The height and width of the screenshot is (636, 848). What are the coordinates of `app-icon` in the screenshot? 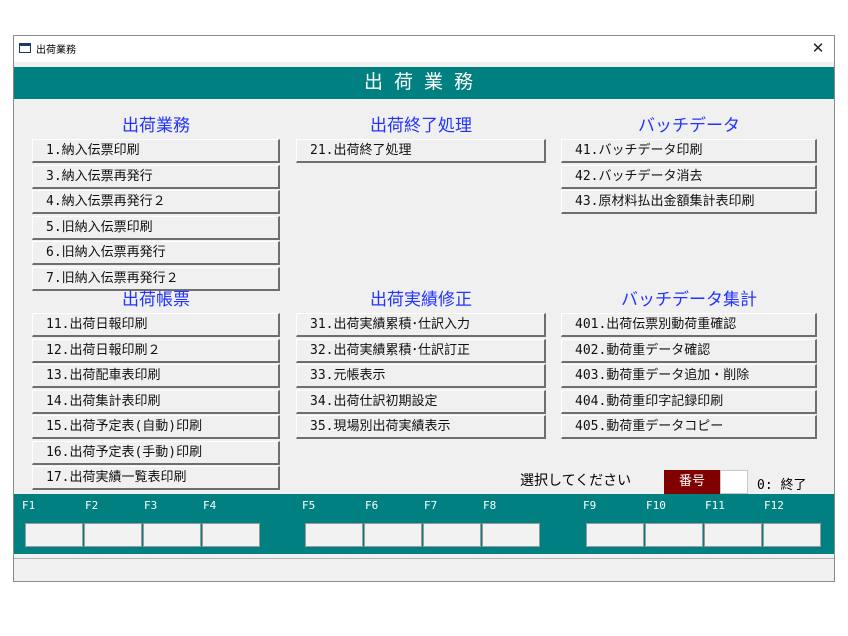 It's located at (25, 48).